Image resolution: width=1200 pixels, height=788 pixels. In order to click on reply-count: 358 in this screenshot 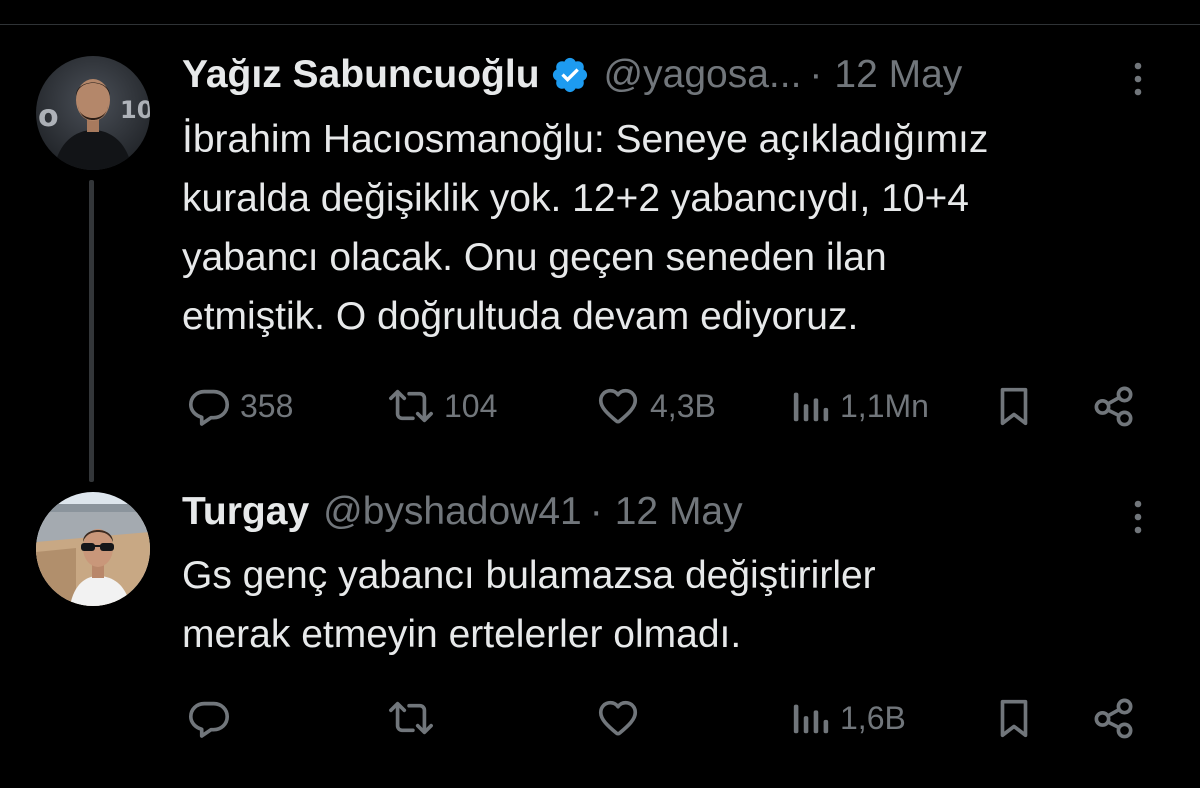, I will do `click(267, 405)`.